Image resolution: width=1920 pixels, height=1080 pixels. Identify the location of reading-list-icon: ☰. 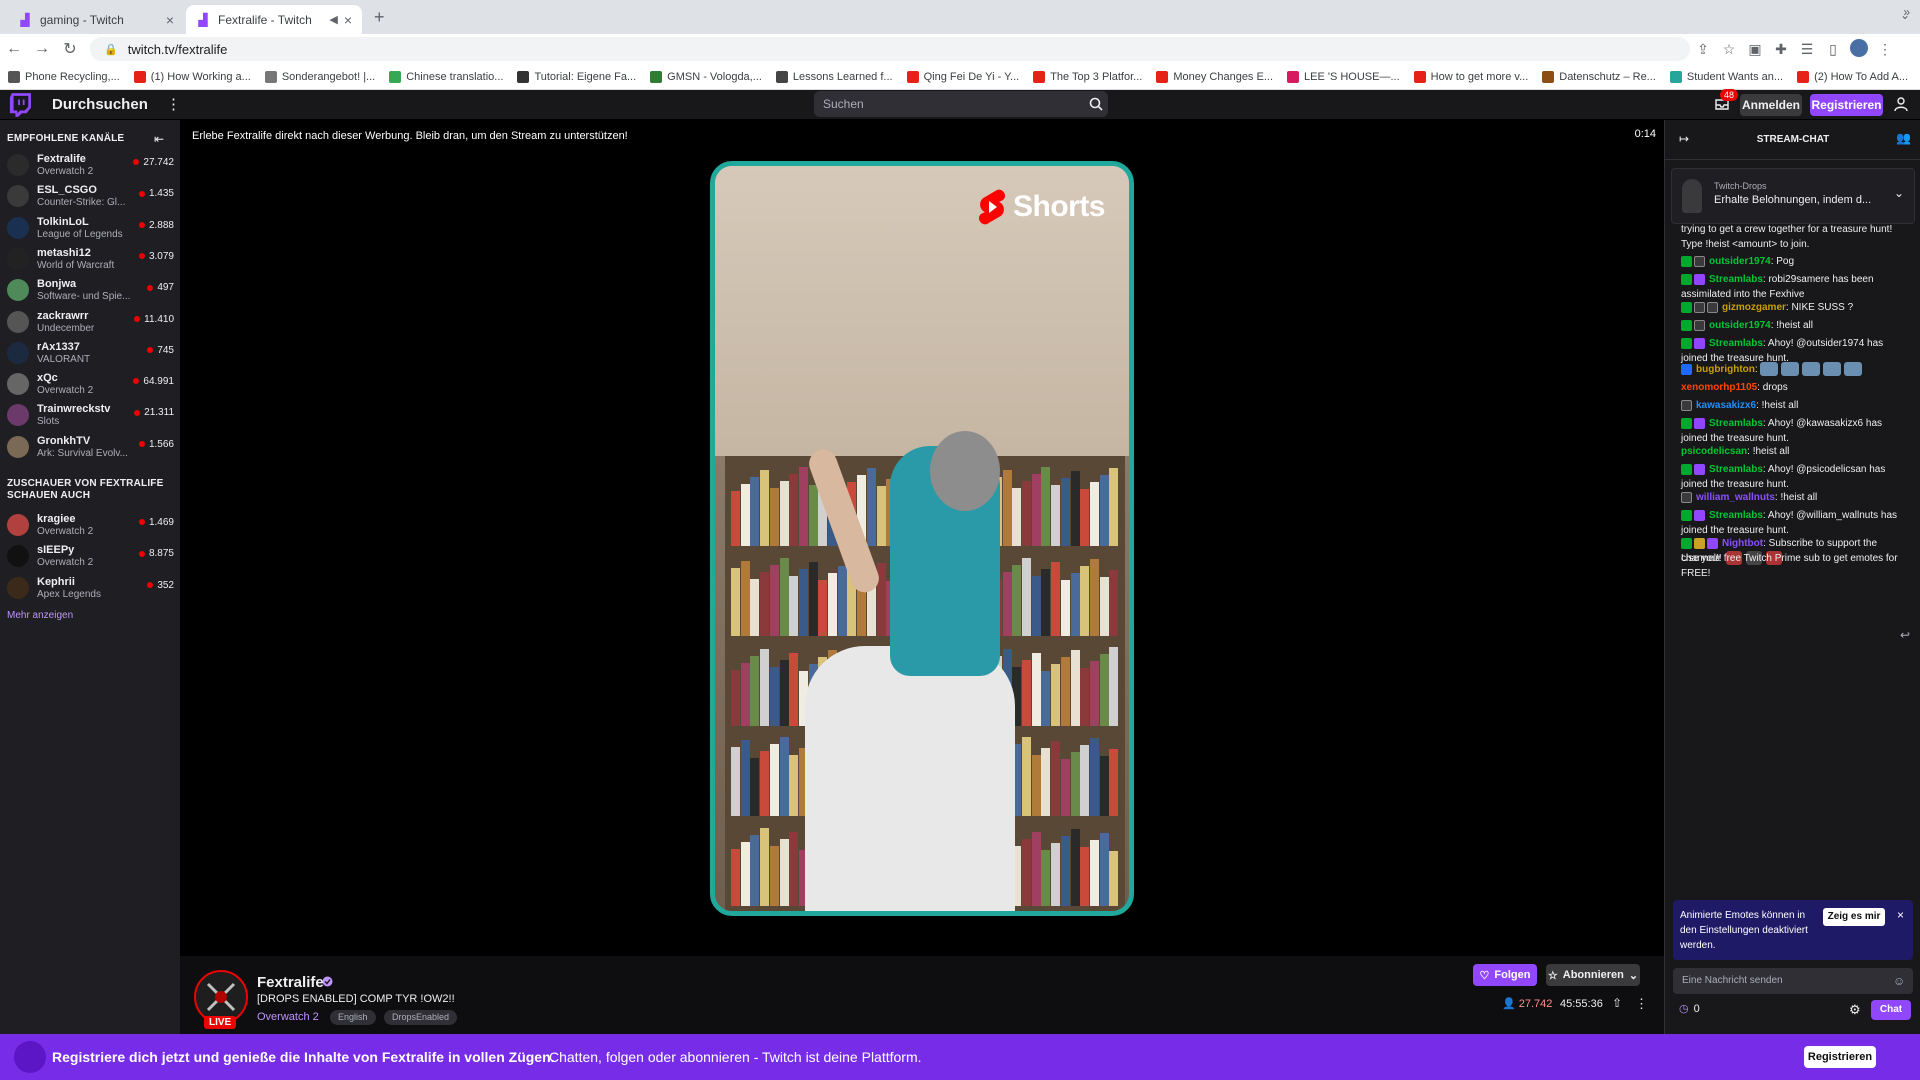
(1807, 49).